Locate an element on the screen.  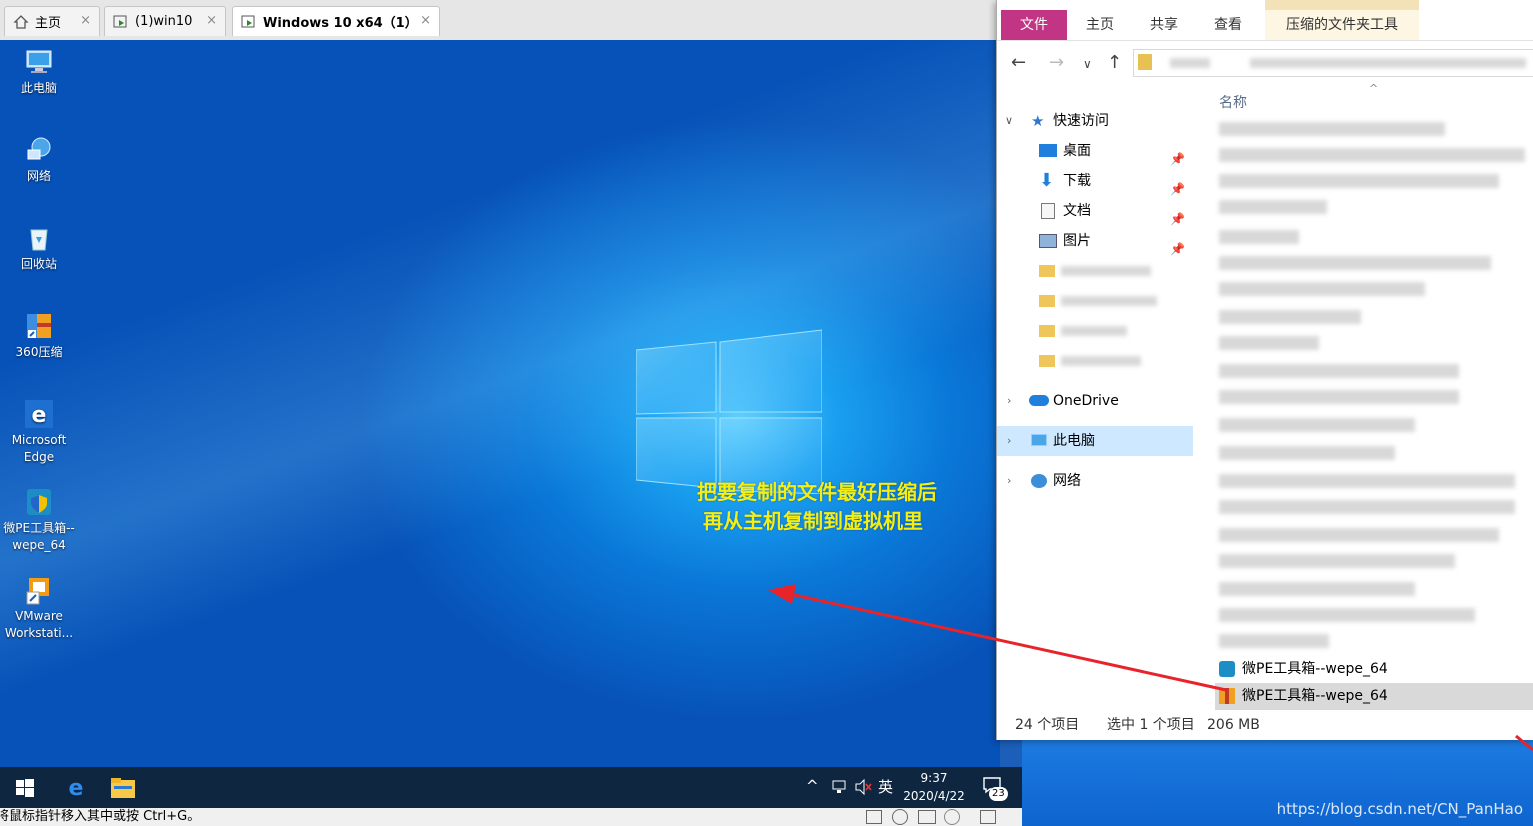
obscured-path is located at coordinates (1388, 63).